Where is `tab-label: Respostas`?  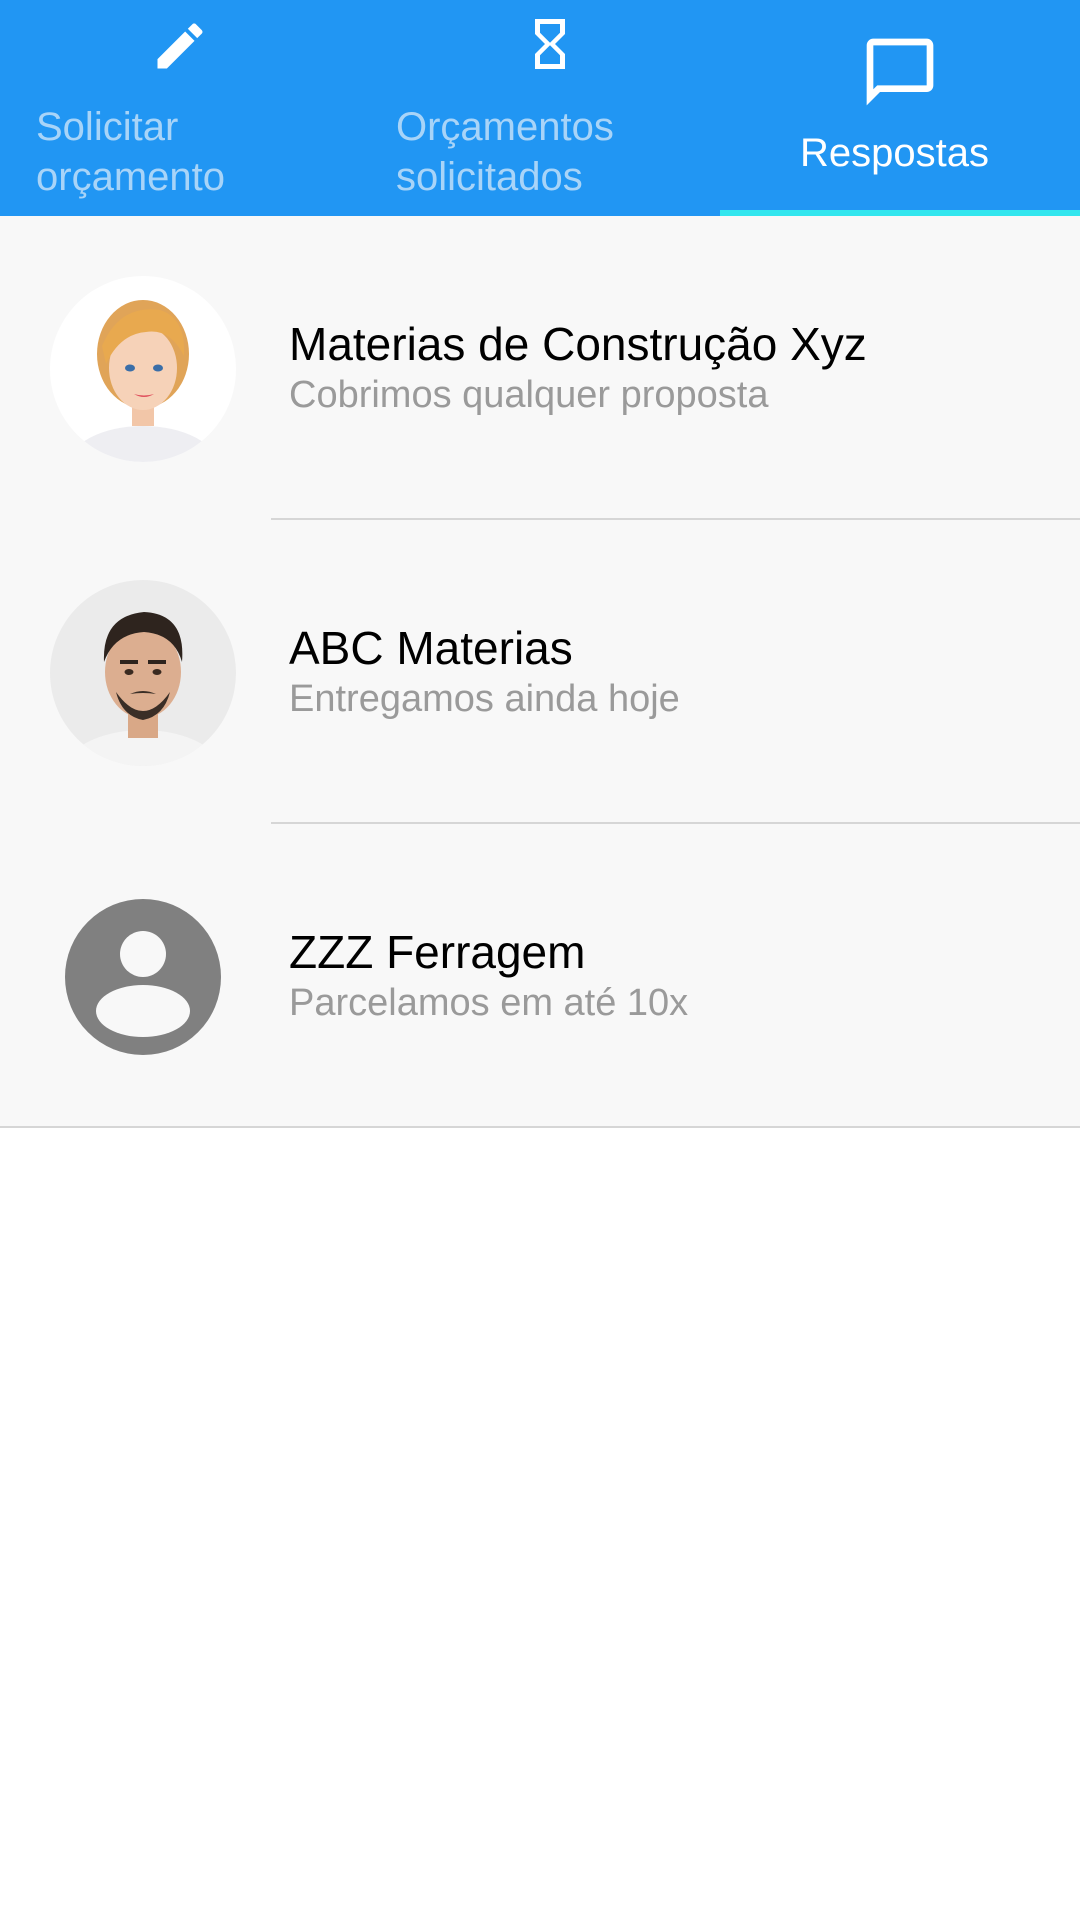
tab-label: Respostas is located at coordinates (894, 153).